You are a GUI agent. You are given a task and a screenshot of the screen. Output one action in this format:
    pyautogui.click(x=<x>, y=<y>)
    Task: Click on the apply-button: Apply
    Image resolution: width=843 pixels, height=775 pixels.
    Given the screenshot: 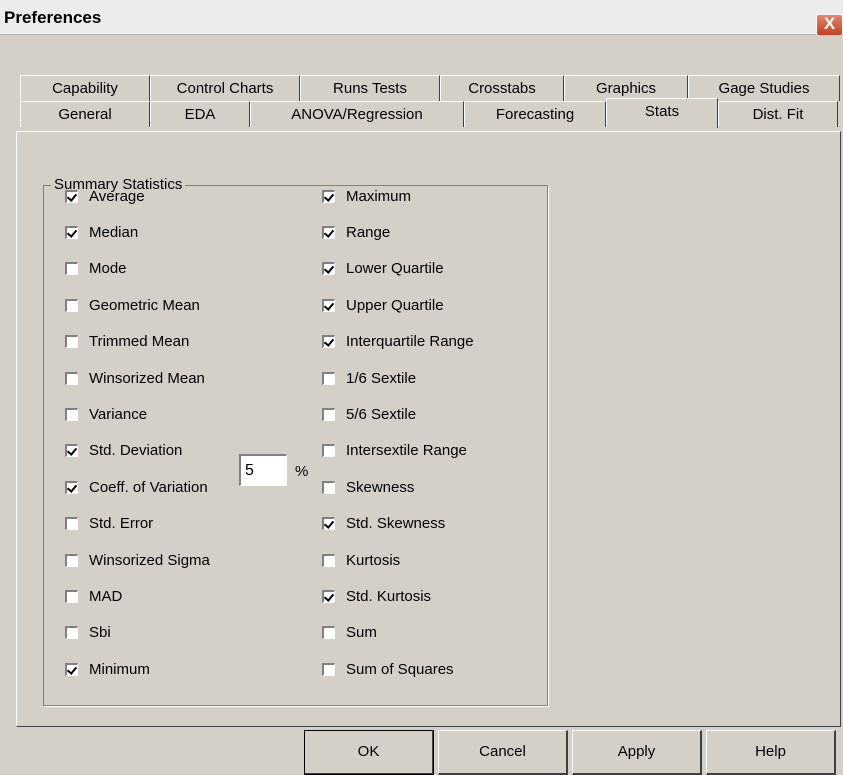 What is the action you would take?
    pyautogui.click(x=637, y=752)
    